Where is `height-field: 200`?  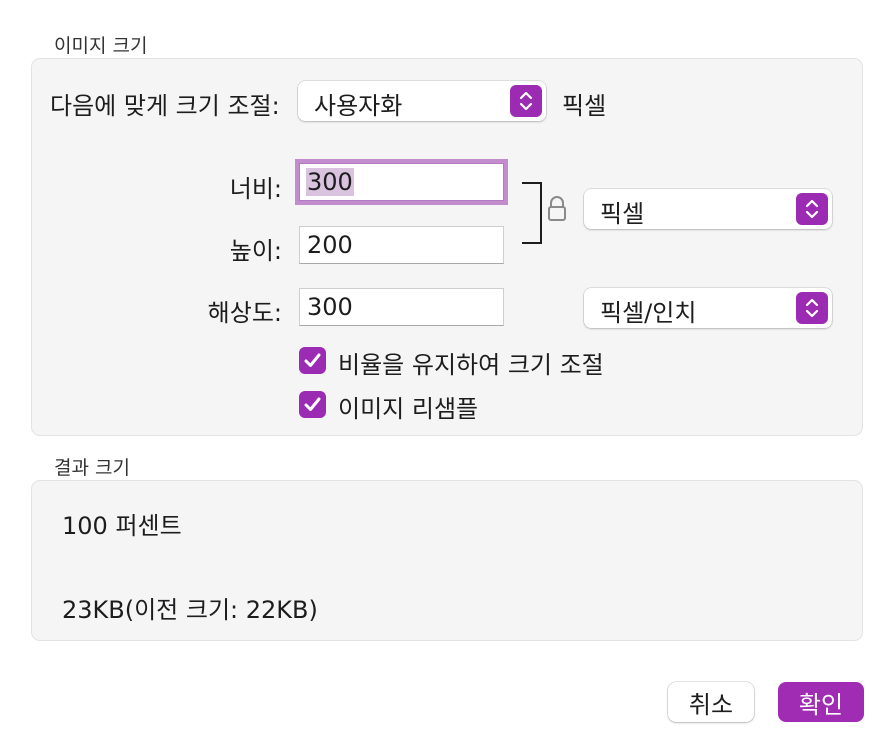
height-field: 200 is located at coordinates (401, 245).